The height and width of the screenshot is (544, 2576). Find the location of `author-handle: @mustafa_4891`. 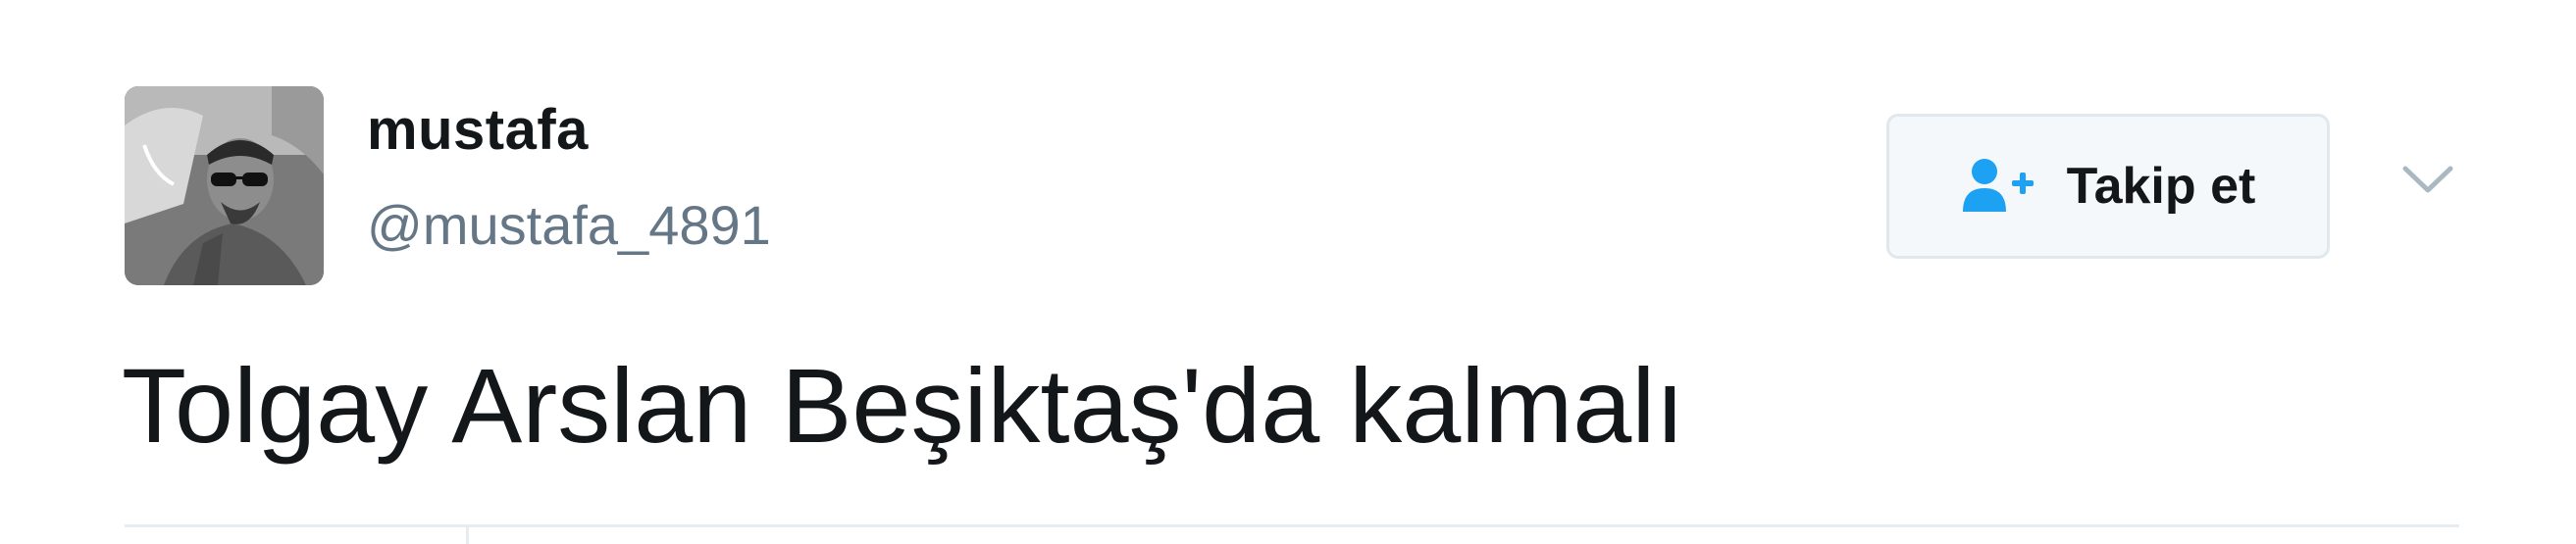

author-handle: @mustafa_4891 is located at coordinates (569, 225).